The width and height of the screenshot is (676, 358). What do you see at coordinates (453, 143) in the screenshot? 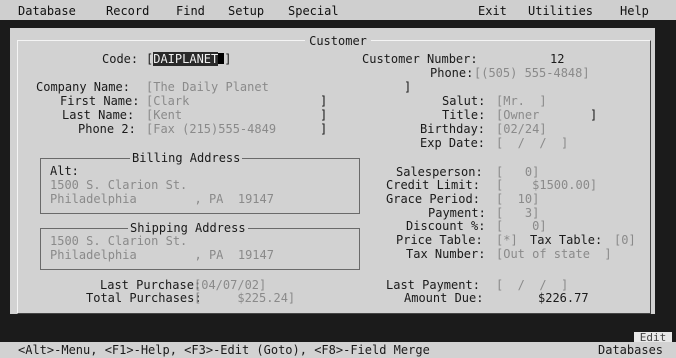
I see `exp-date-label: Exp Date:` at bounding box center [453, 143].